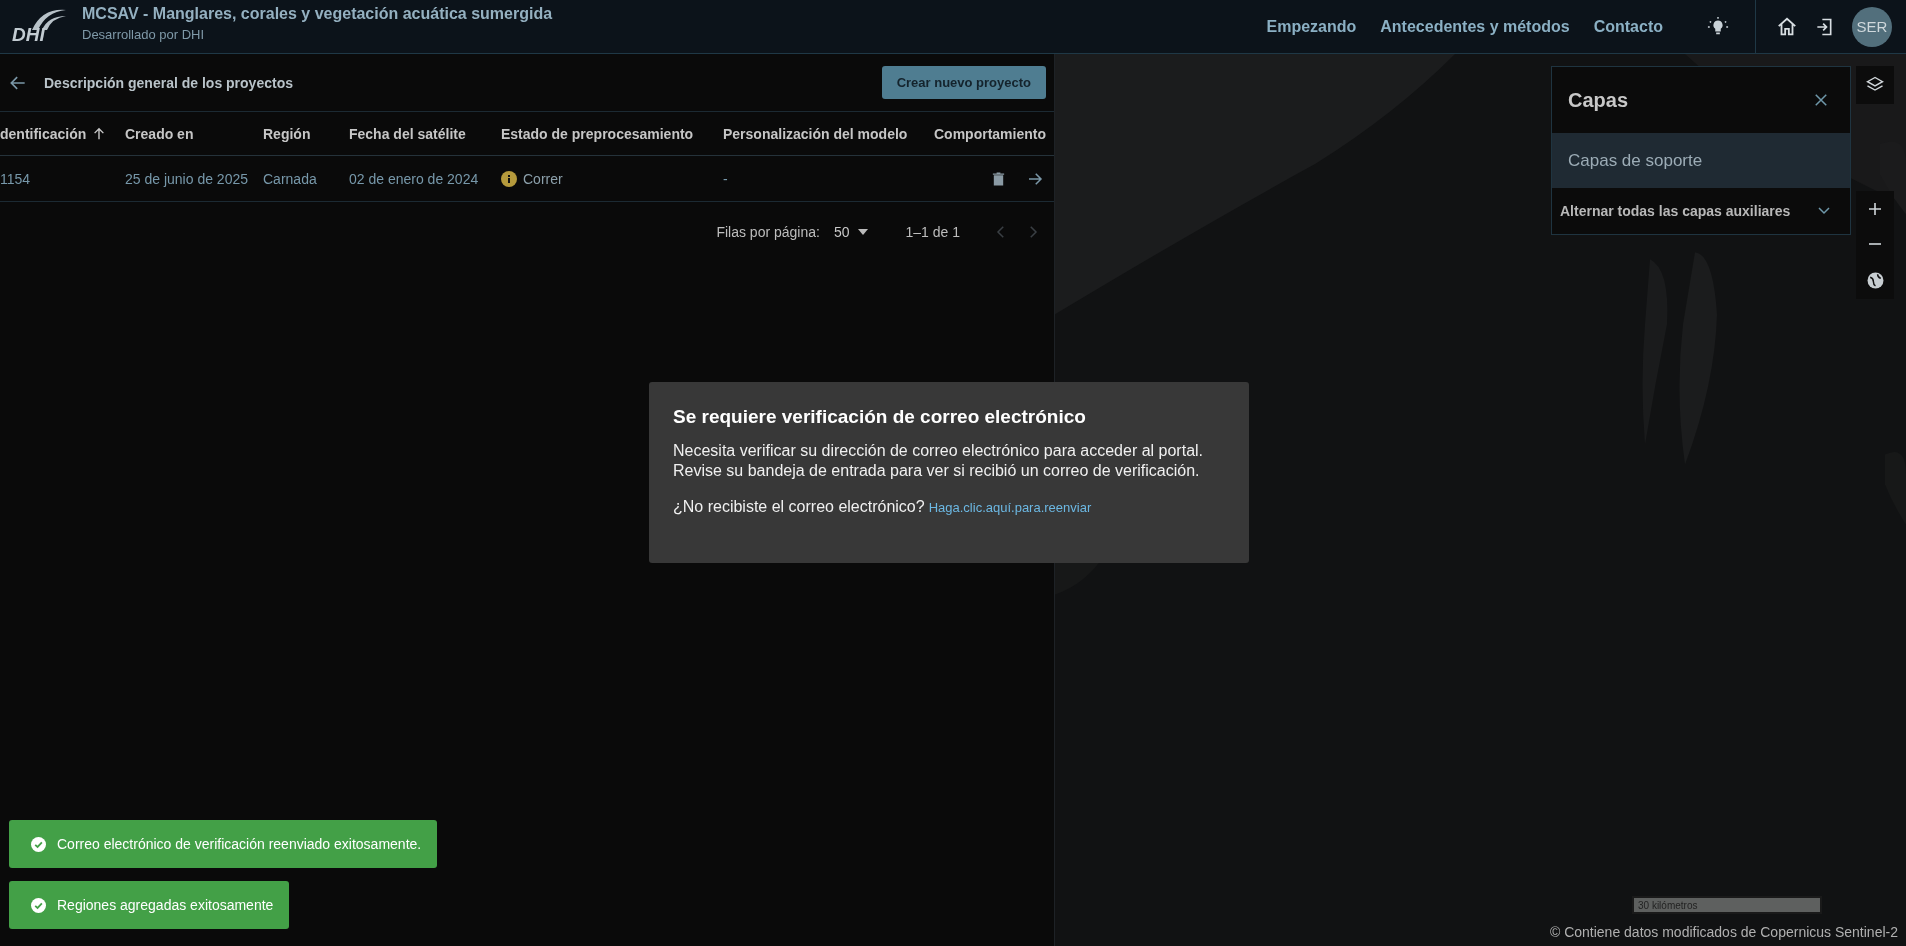 Image resolution: width=1906 pixels, height=946 pixels. I want to click on home-icon, so click(1787, 26).